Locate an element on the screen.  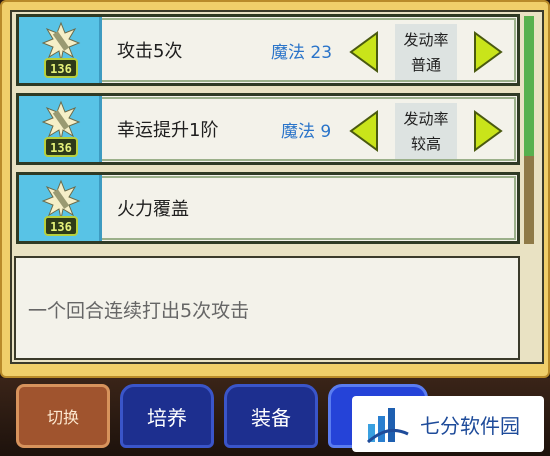
equip-button: 装备 is located at coordinates (271, 416).